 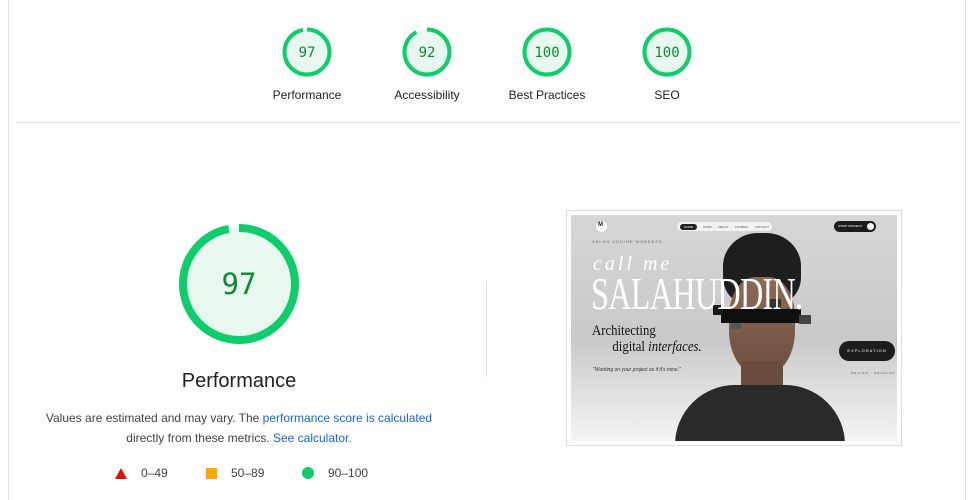 I want to click on pixel-block, so click(x=736, y=326).